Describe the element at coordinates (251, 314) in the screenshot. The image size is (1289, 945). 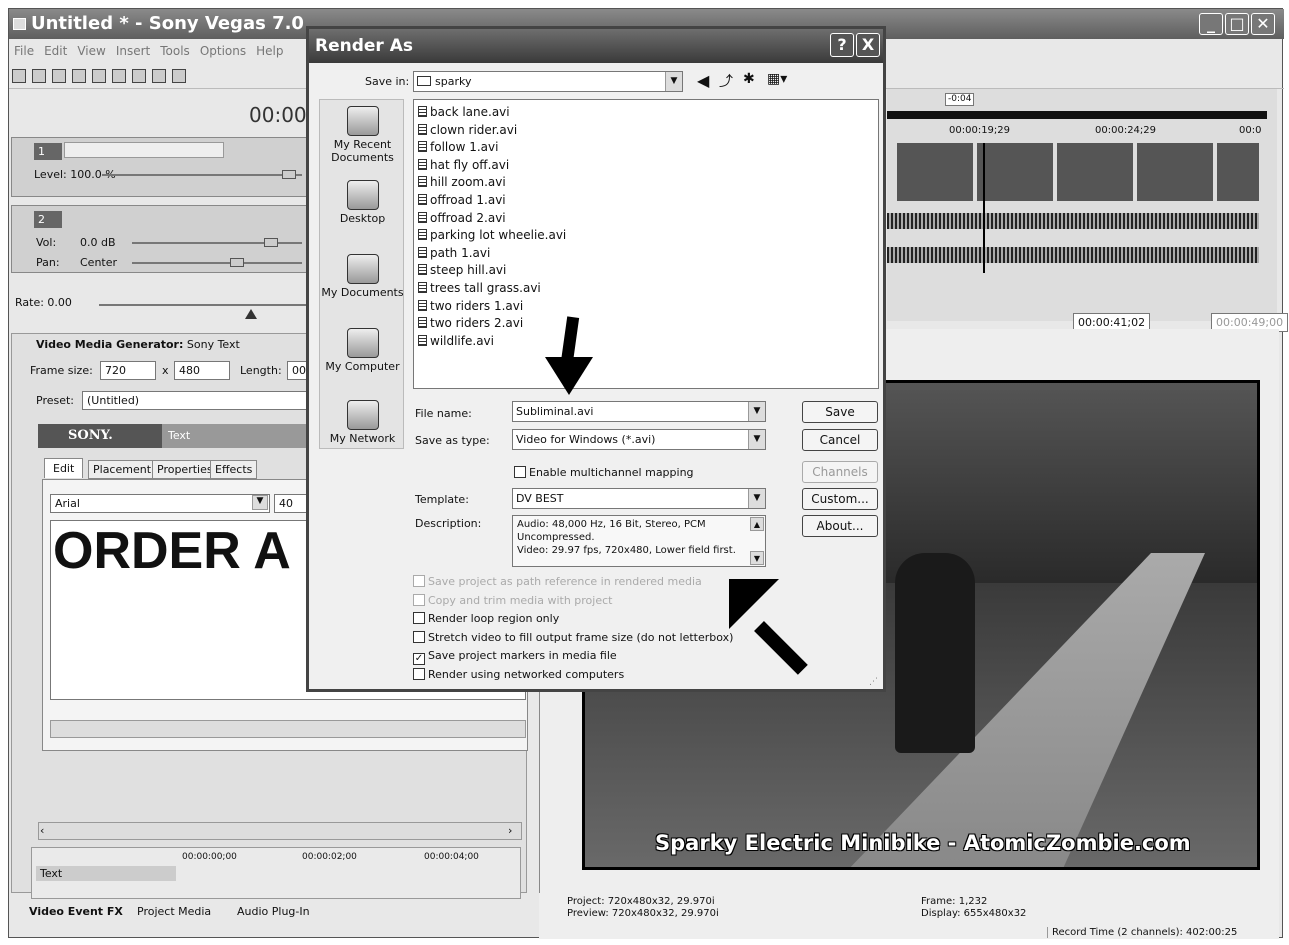
I see `rate-thumb` at that location.